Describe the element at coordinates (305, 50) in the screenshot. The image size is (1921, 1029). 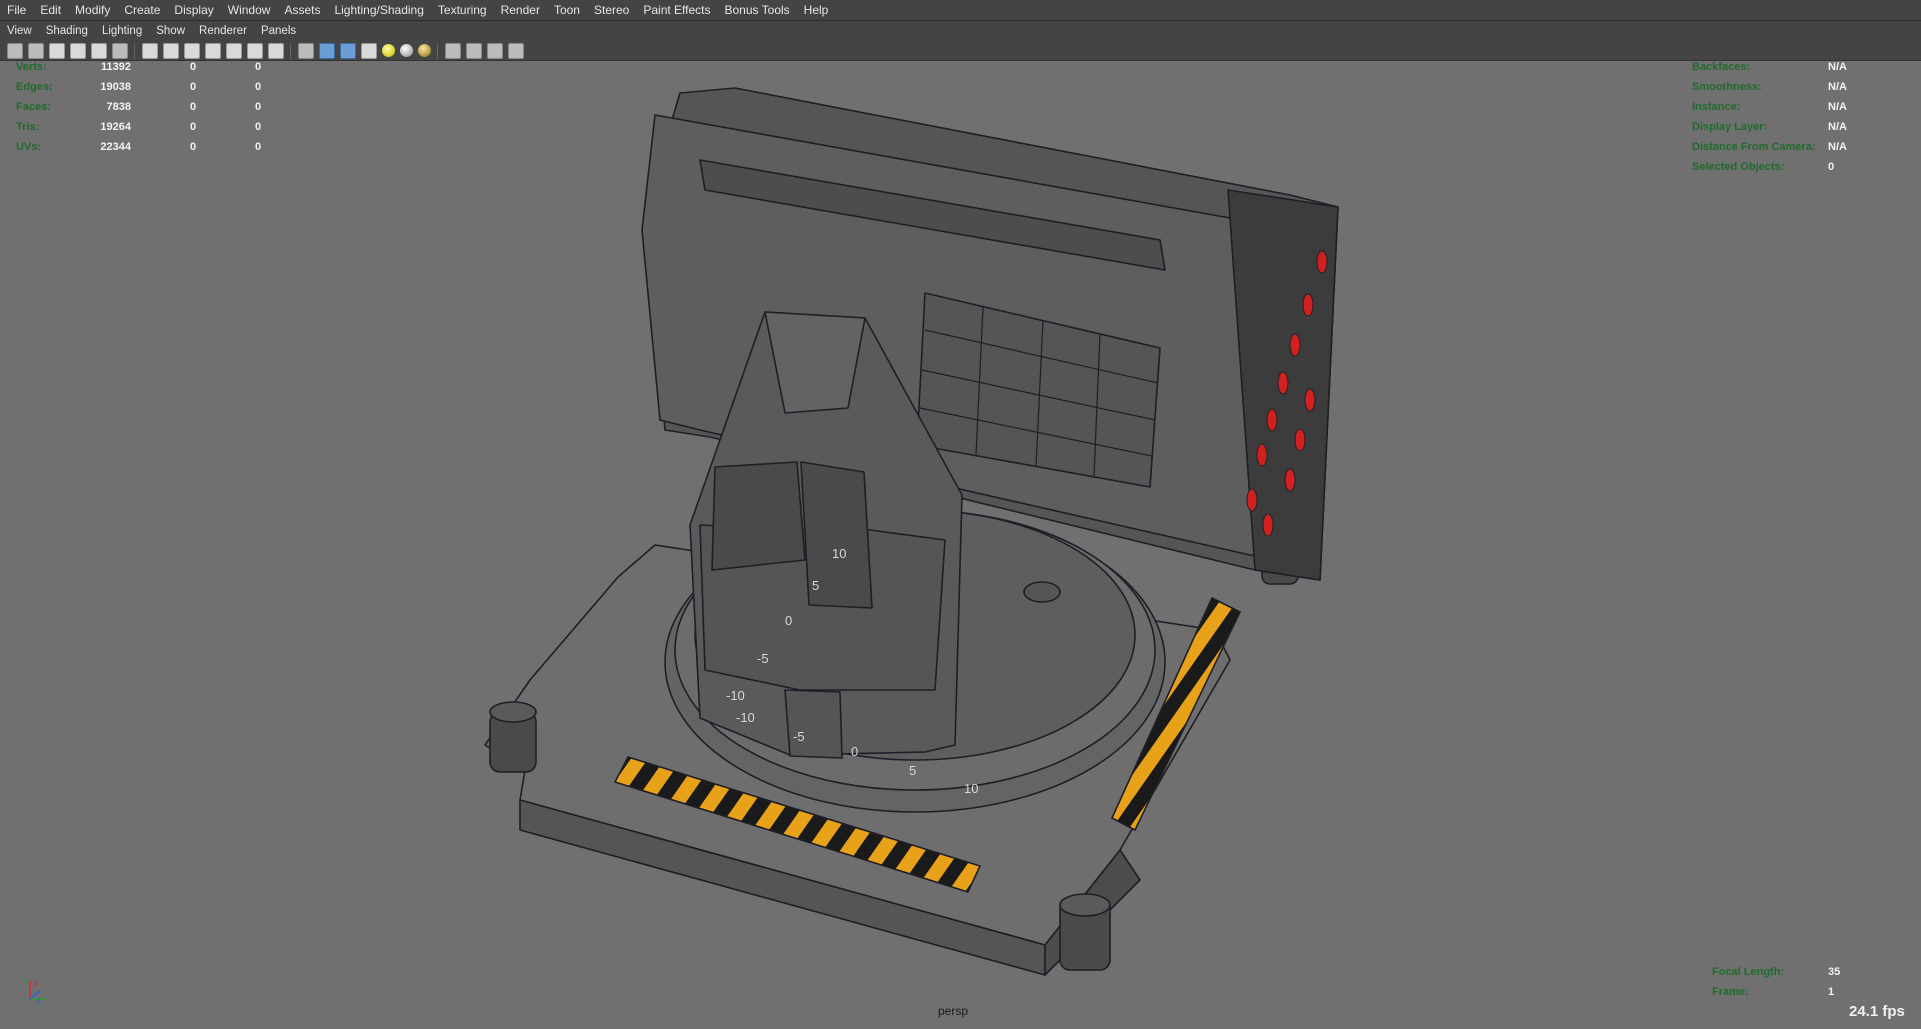
I see `wireframe-icon` at that location.